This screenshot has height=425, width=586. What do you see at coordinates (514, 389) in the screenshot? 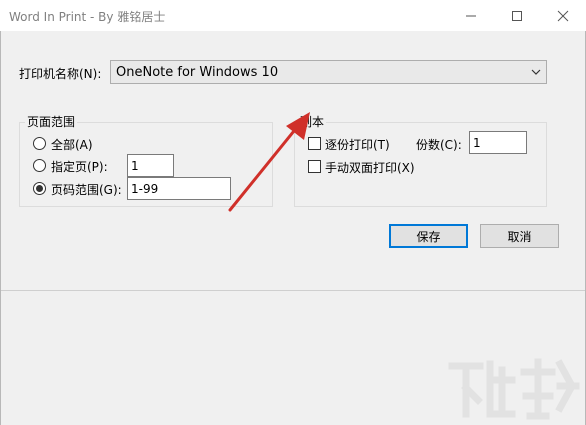
I see `watermark-logo-icon` at bounding box center [514, 389].